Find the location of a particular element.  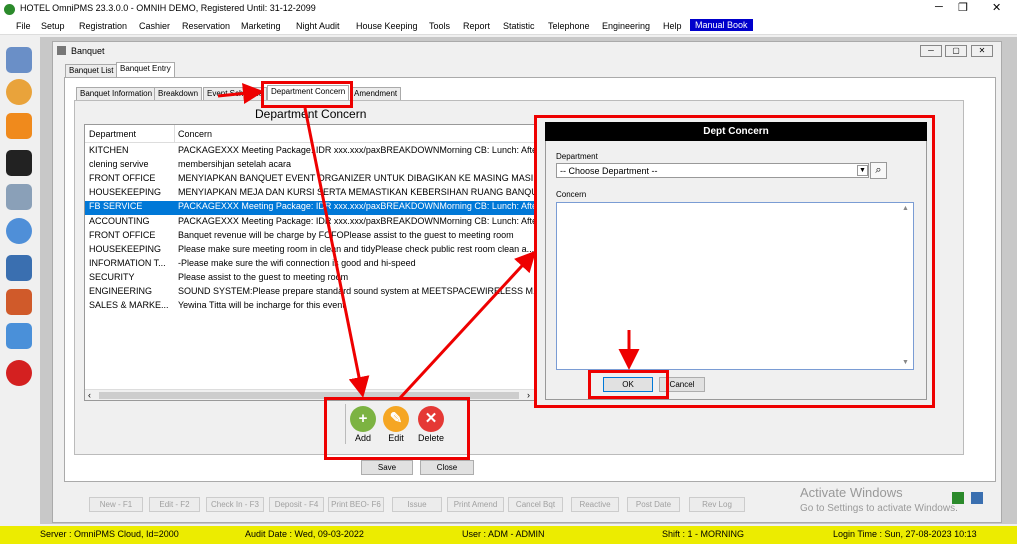

watermark-line1: Activate Windows is located at coordinates (851, 492).